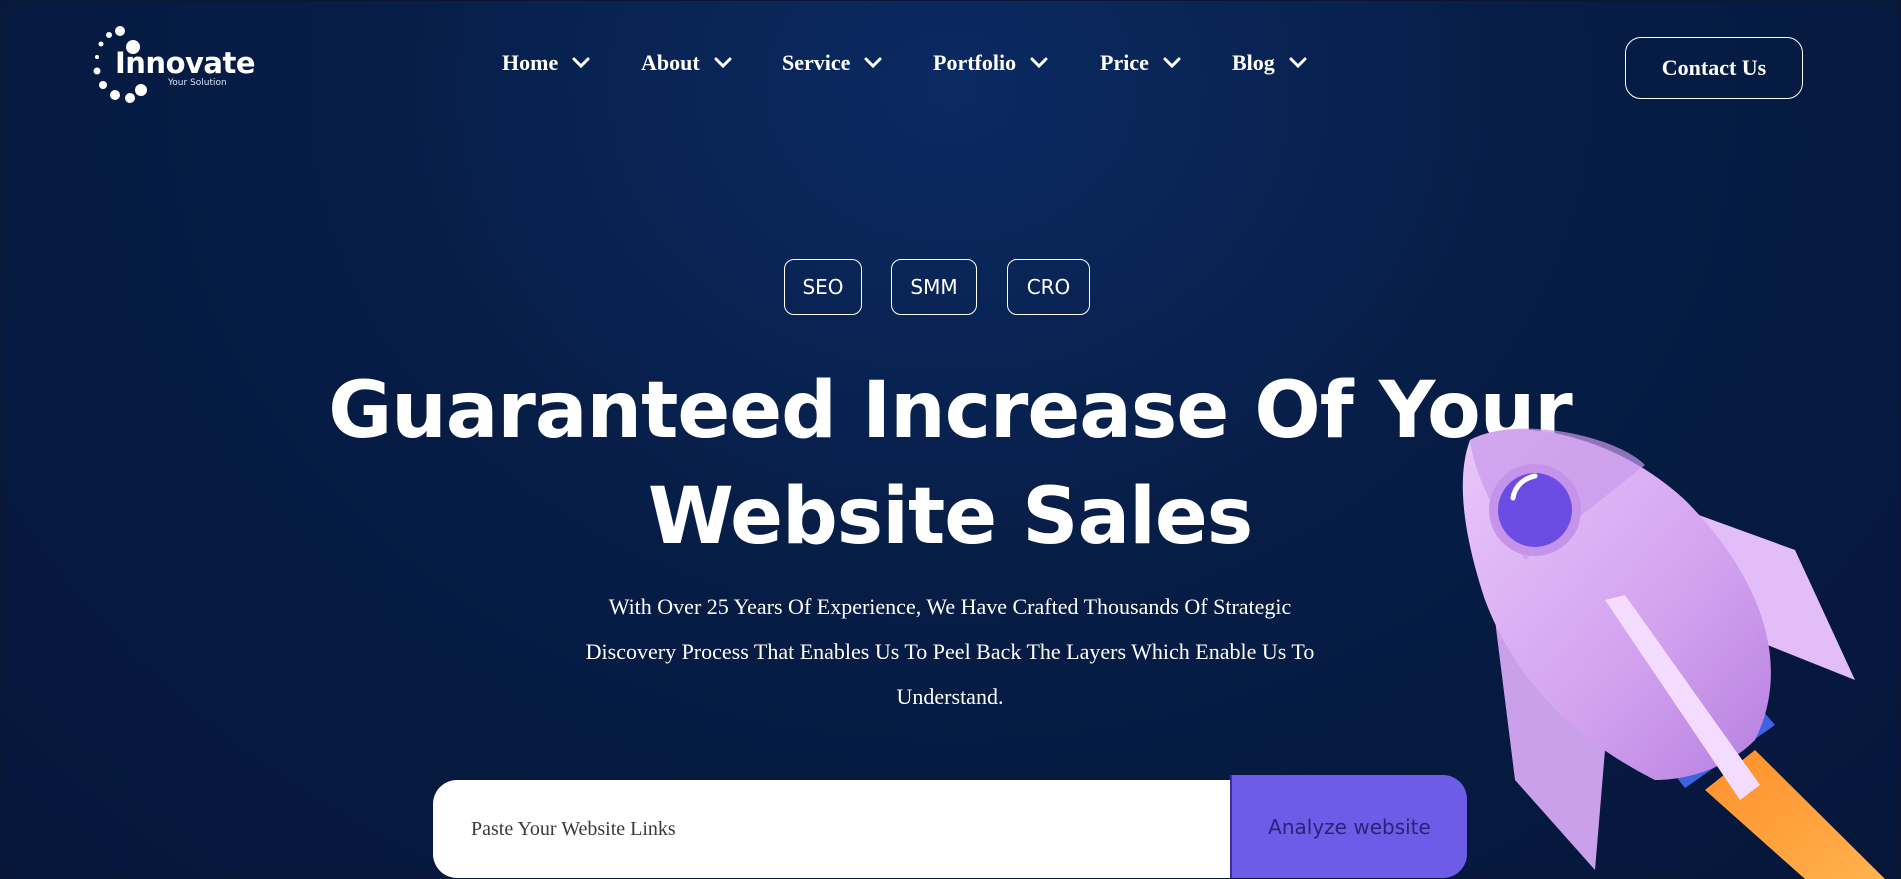 Image resolution: width=1901 pixels, height=879 pixels. I want to click on tag-seo: SEO, so click(823, 287).